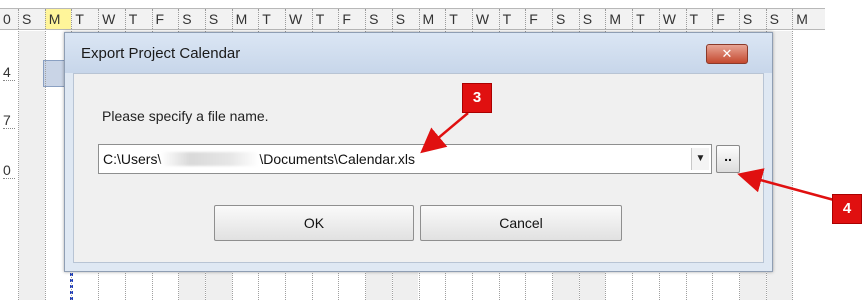  What do you see at coordinates (847, 209) in the screenshot?
I see `callout-4-badge: 4` at bounding box center [847, 209].